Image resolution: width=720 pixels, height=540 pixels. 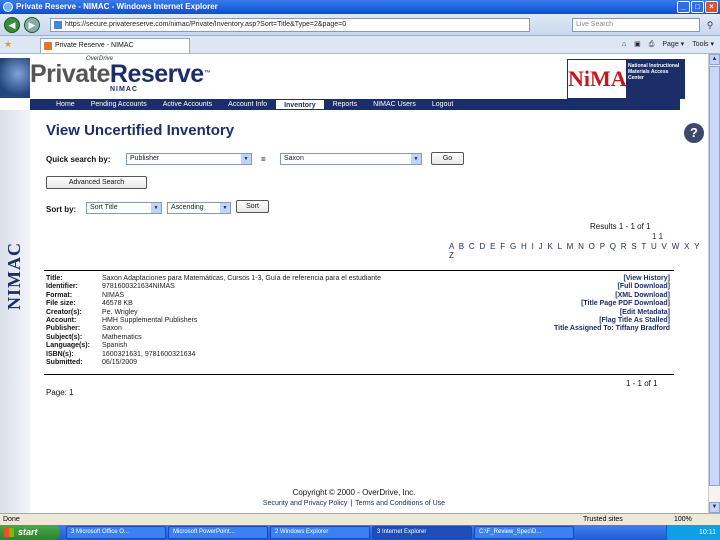 I want to click on zoom-level: 100%, so click(x=683, y=519).